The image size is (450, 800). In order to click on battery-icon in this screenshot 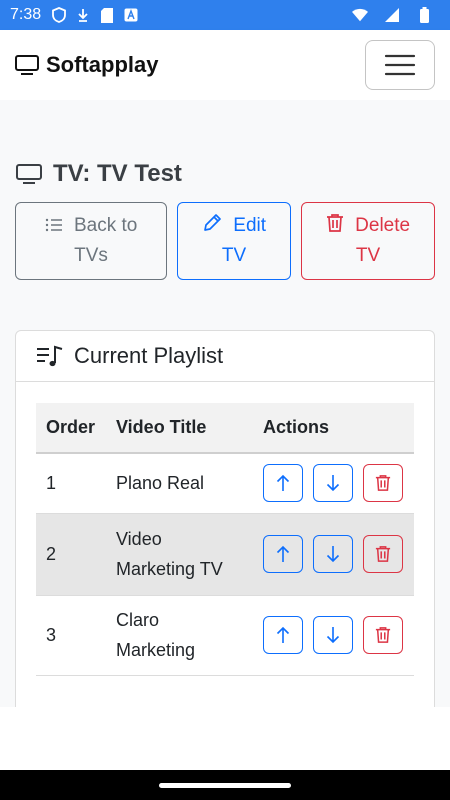, I will do `click(424, 15)`.